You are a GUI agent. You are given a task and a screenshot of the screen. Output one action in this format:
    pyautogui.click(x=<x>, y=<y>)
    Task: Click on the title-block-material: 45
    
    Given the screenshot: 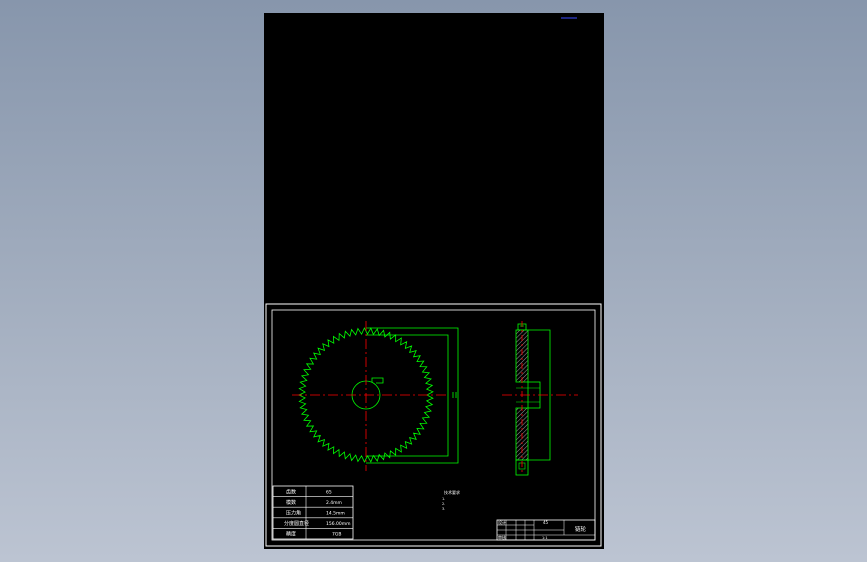 What is the action you would take?
    pyautogui.click(x=546, y=522)
    